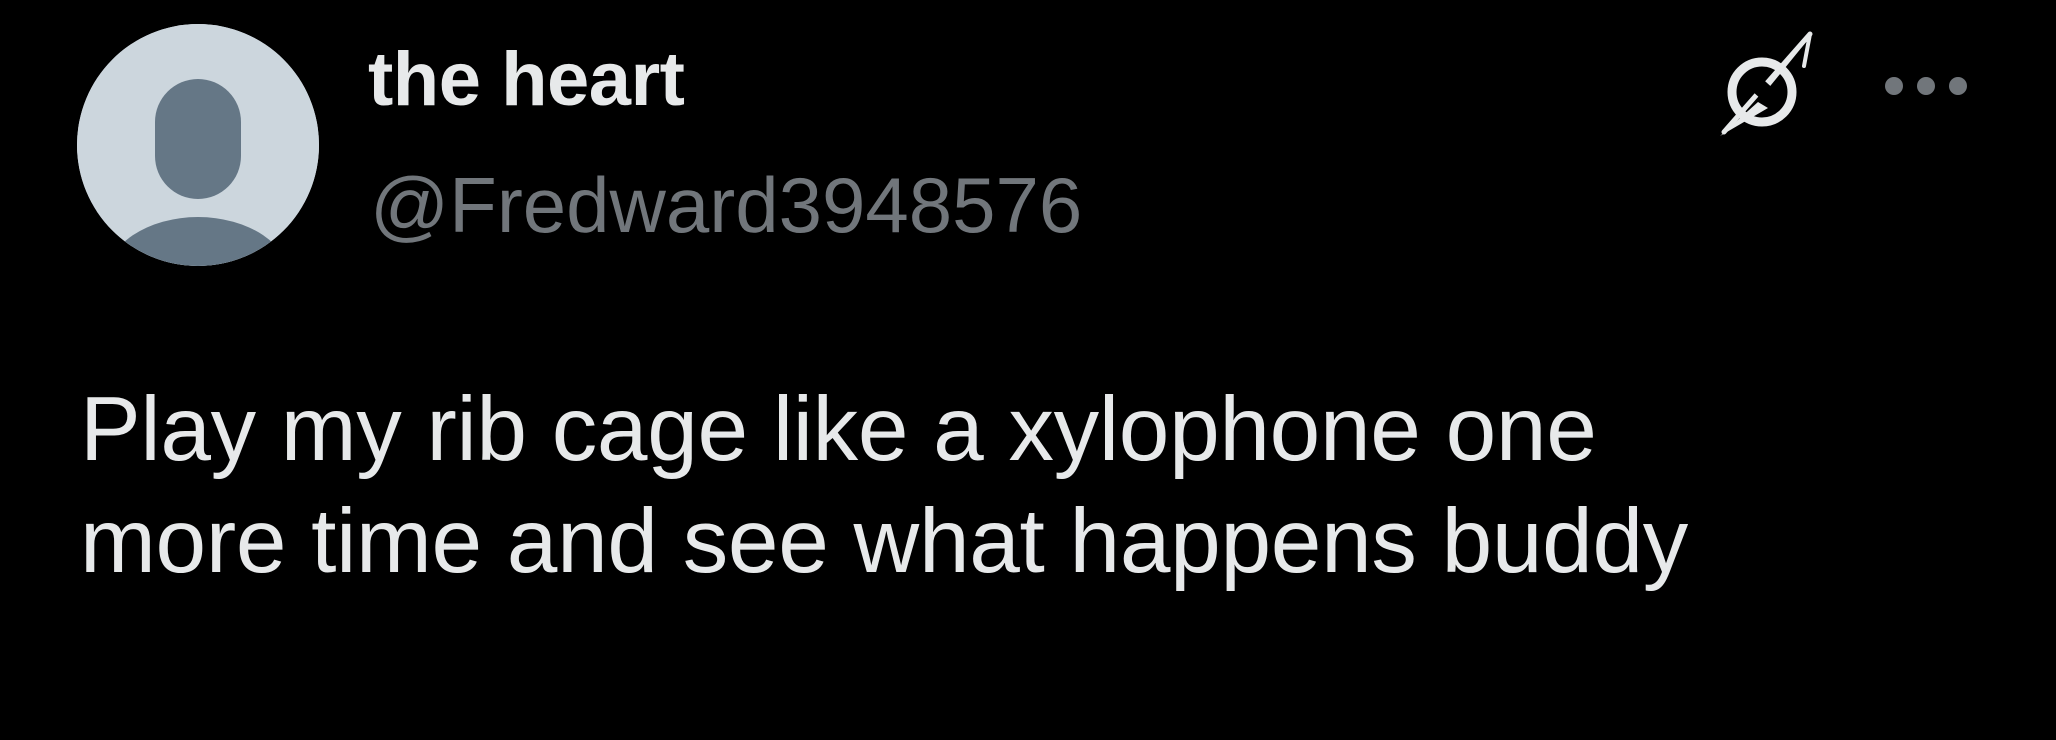  What do you see at coordinates (838, 429) in the screenshot?
I see `tweet-text-line: Play my rib cage like a xylophone one` at bounding box center [838, 429].